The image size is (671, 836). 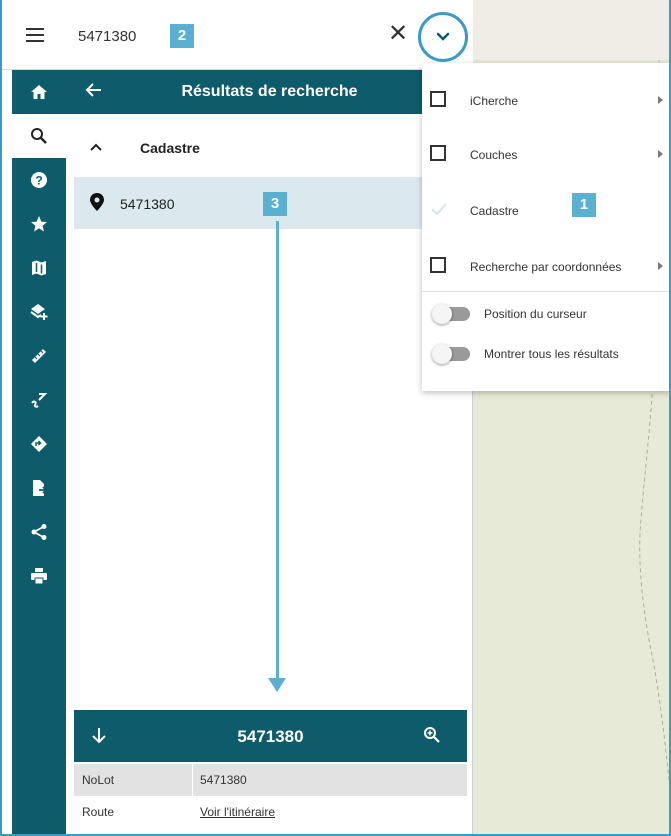 I want to click on add-layer-icon, so click(x=39, y=312).